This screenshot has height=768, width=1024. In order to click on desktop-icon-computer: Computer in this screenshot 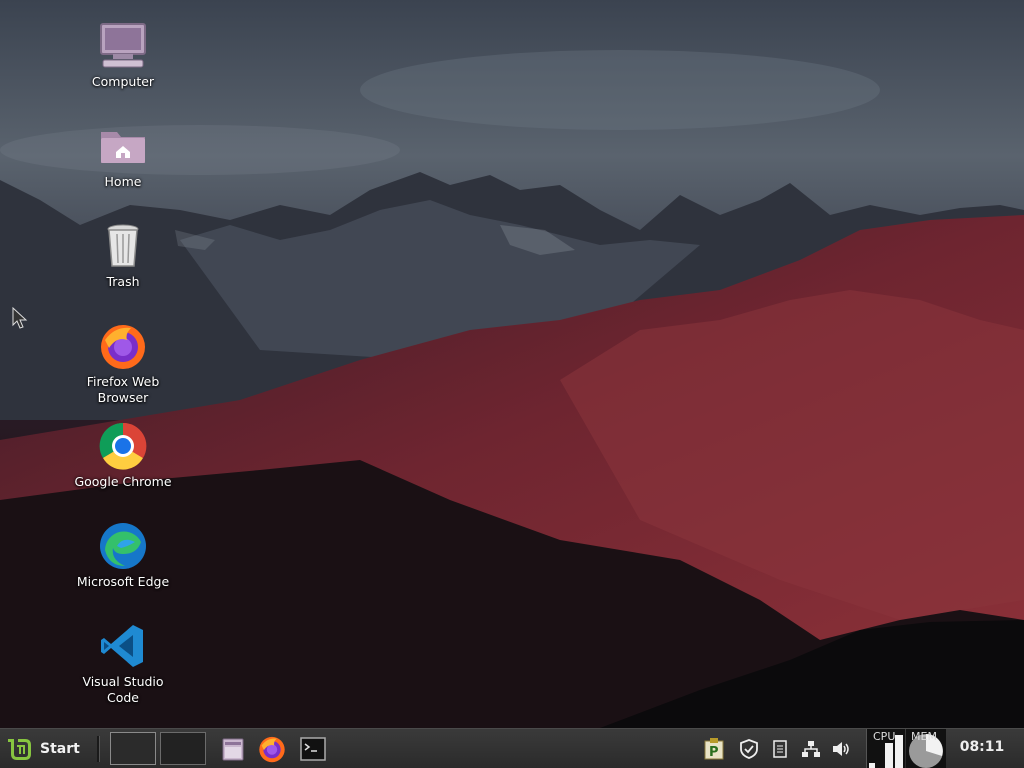, I will do `click(123, 55)`.